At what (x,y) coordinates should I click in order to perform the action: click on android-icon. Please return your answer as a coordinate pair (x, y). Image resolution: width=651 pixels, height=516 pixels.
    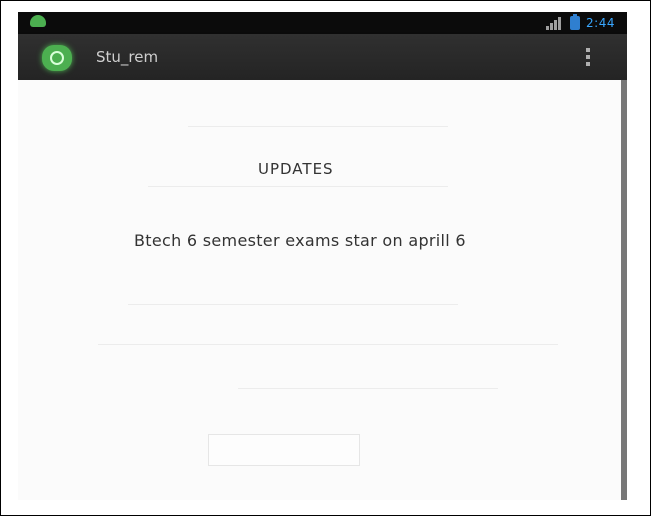
    Looking at the image, I should click on (38, 21).